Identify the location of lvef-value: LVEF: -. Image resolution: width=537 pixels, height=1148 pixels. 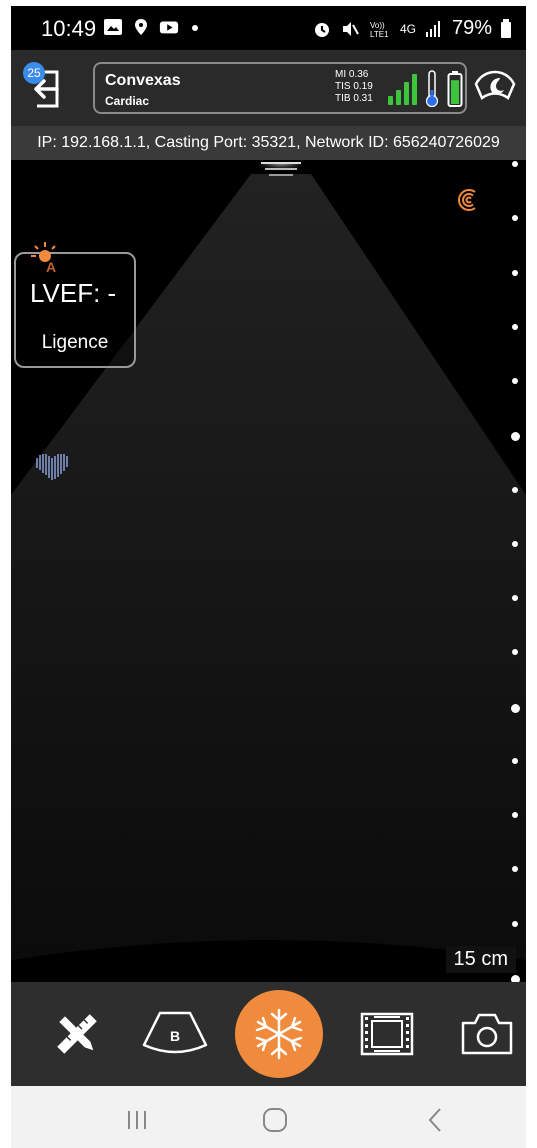
(73, 293).